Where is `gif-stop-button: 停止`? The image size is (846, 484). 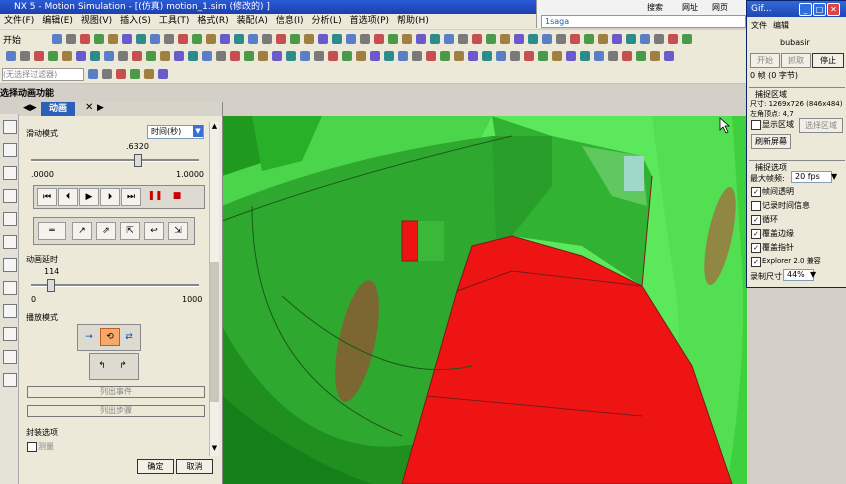
gif-stop-button: 停止 is located at coordinates (828, 60).